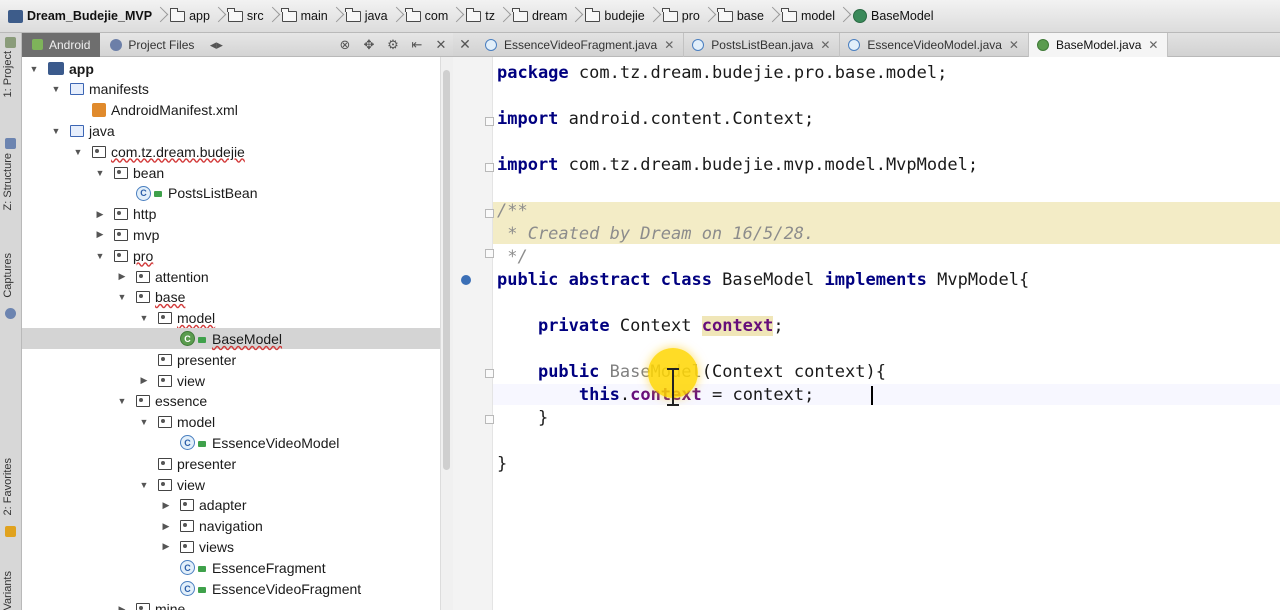 Image resolution: width=1280 pixels, height=610 pixels. Describe the element at coordinates (37, 44) in the screenshot. I see `android-icon` at that location.